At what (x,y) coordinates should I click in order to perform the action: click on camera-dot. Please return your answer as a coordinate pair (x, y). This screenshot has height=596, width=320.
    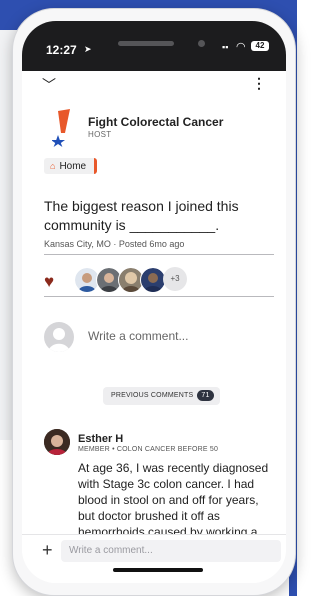
    Looking at the image, I should click on (201, 43).